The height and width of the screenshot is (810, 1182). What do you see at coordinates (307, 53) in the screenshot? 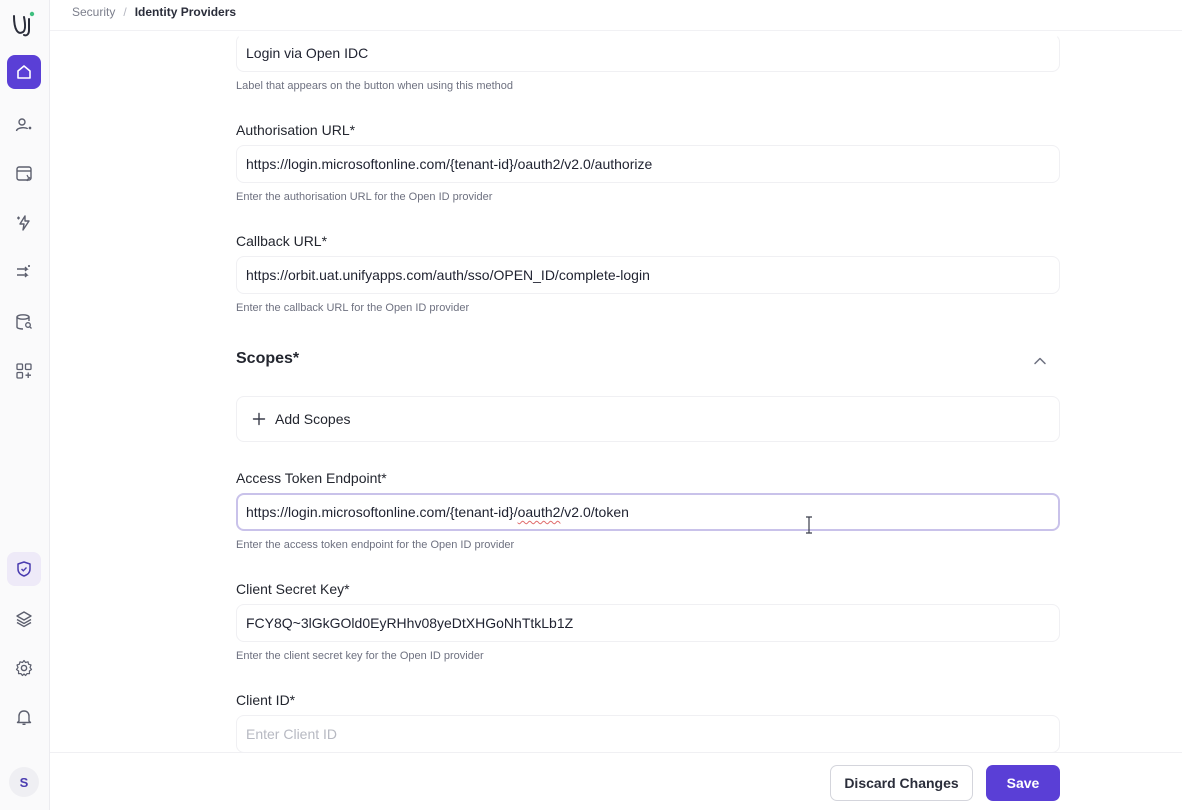
I see `button-label-value: Login via Open IDC` at bounding box center [307, 53].